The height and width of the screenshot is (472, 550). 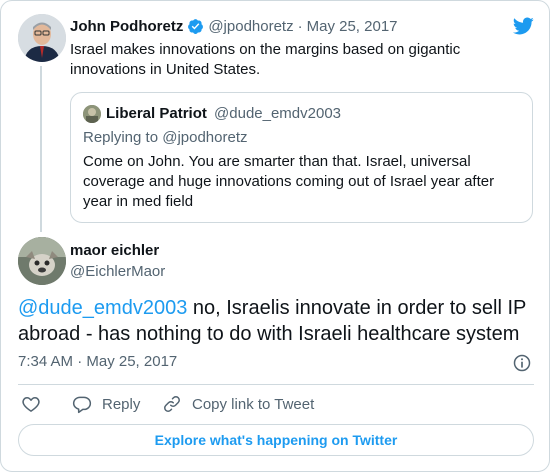 What do you see at coordinates (102, 308) in the screenshot?
I see `mention-link: @dude_emdv2003` at bounding box center [102, 308].